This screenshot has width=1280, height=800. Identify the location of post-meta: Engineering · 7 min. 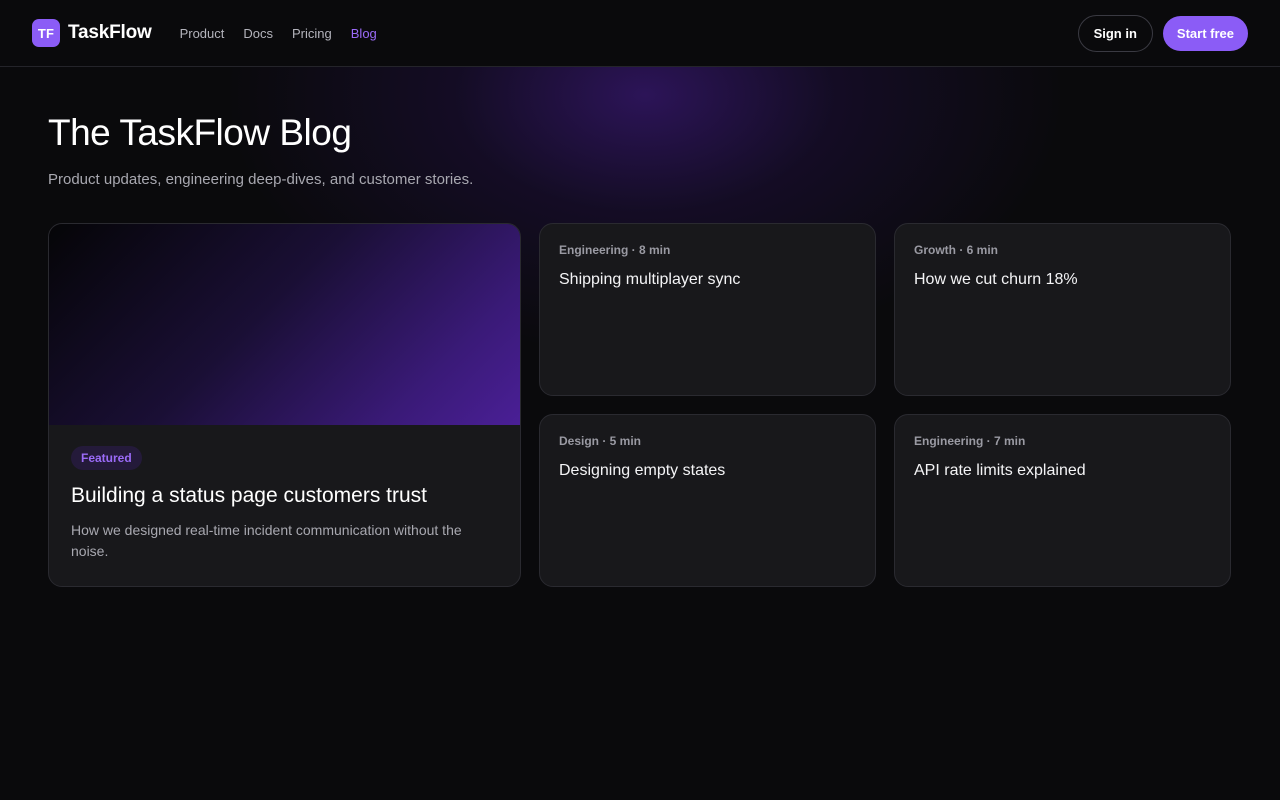
(970, 441).